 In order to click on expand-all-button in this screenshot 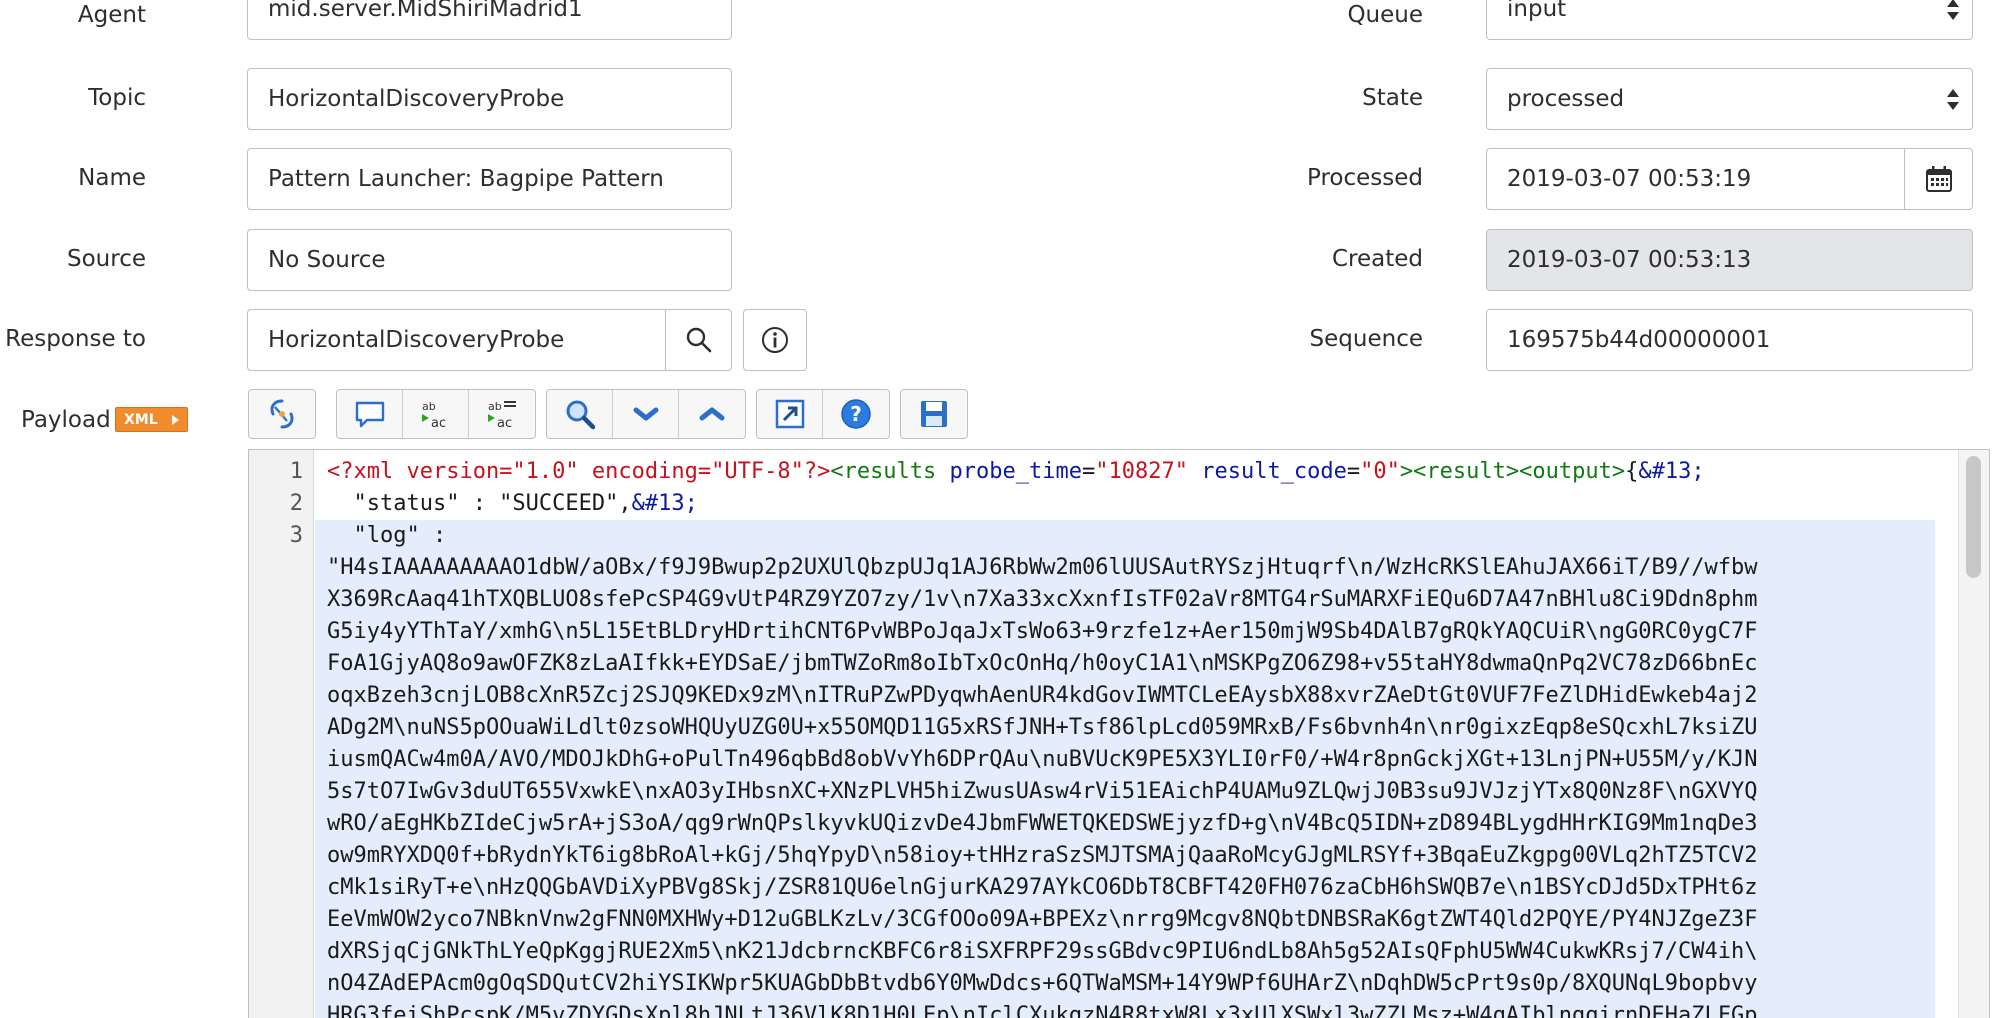, I will do `click(712, 414)`.